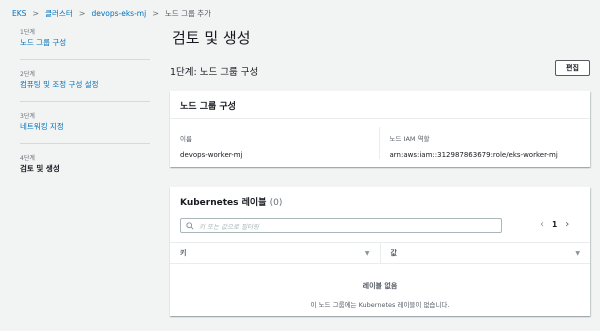 The height and width of the screenshot is (331, 600). What do you see at coordinates (27, 74) in the screenshot?
I see `step-number: 2단계` at bounding box center [27, 74].